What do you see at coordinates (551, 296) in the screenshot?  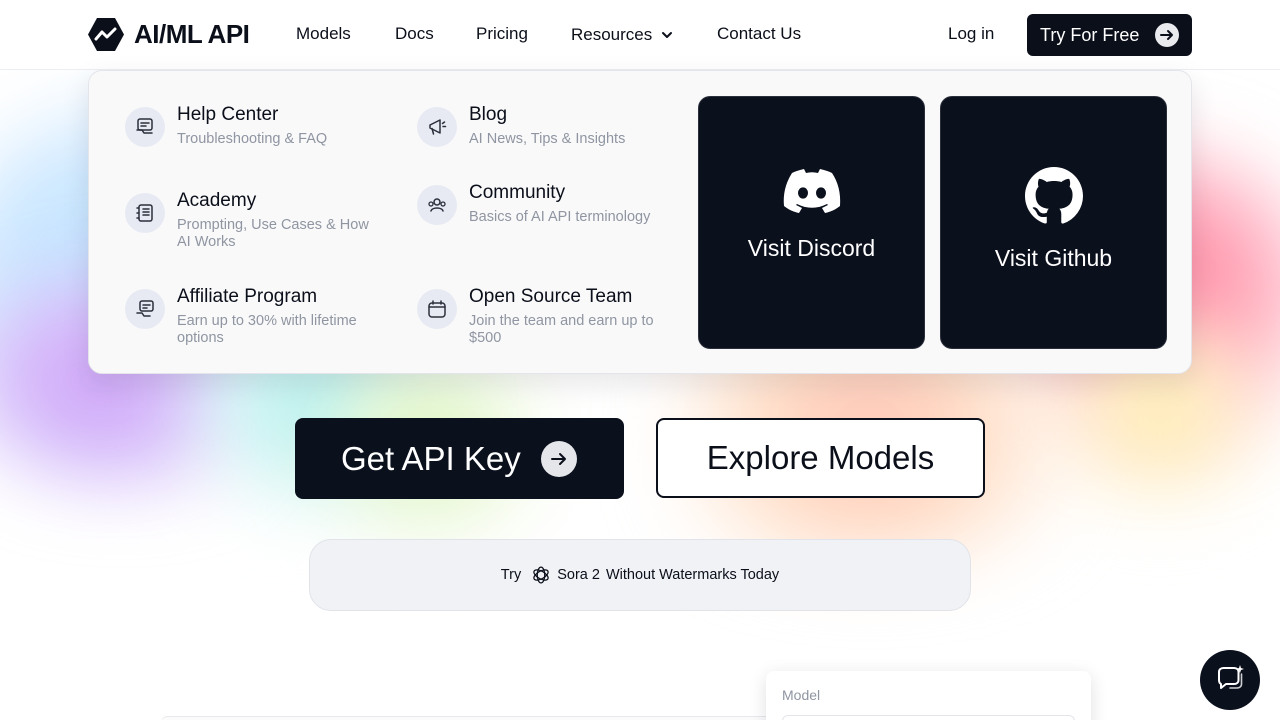 I see `menu-item-title: Open Source Team` at bounding box center [551, 296].